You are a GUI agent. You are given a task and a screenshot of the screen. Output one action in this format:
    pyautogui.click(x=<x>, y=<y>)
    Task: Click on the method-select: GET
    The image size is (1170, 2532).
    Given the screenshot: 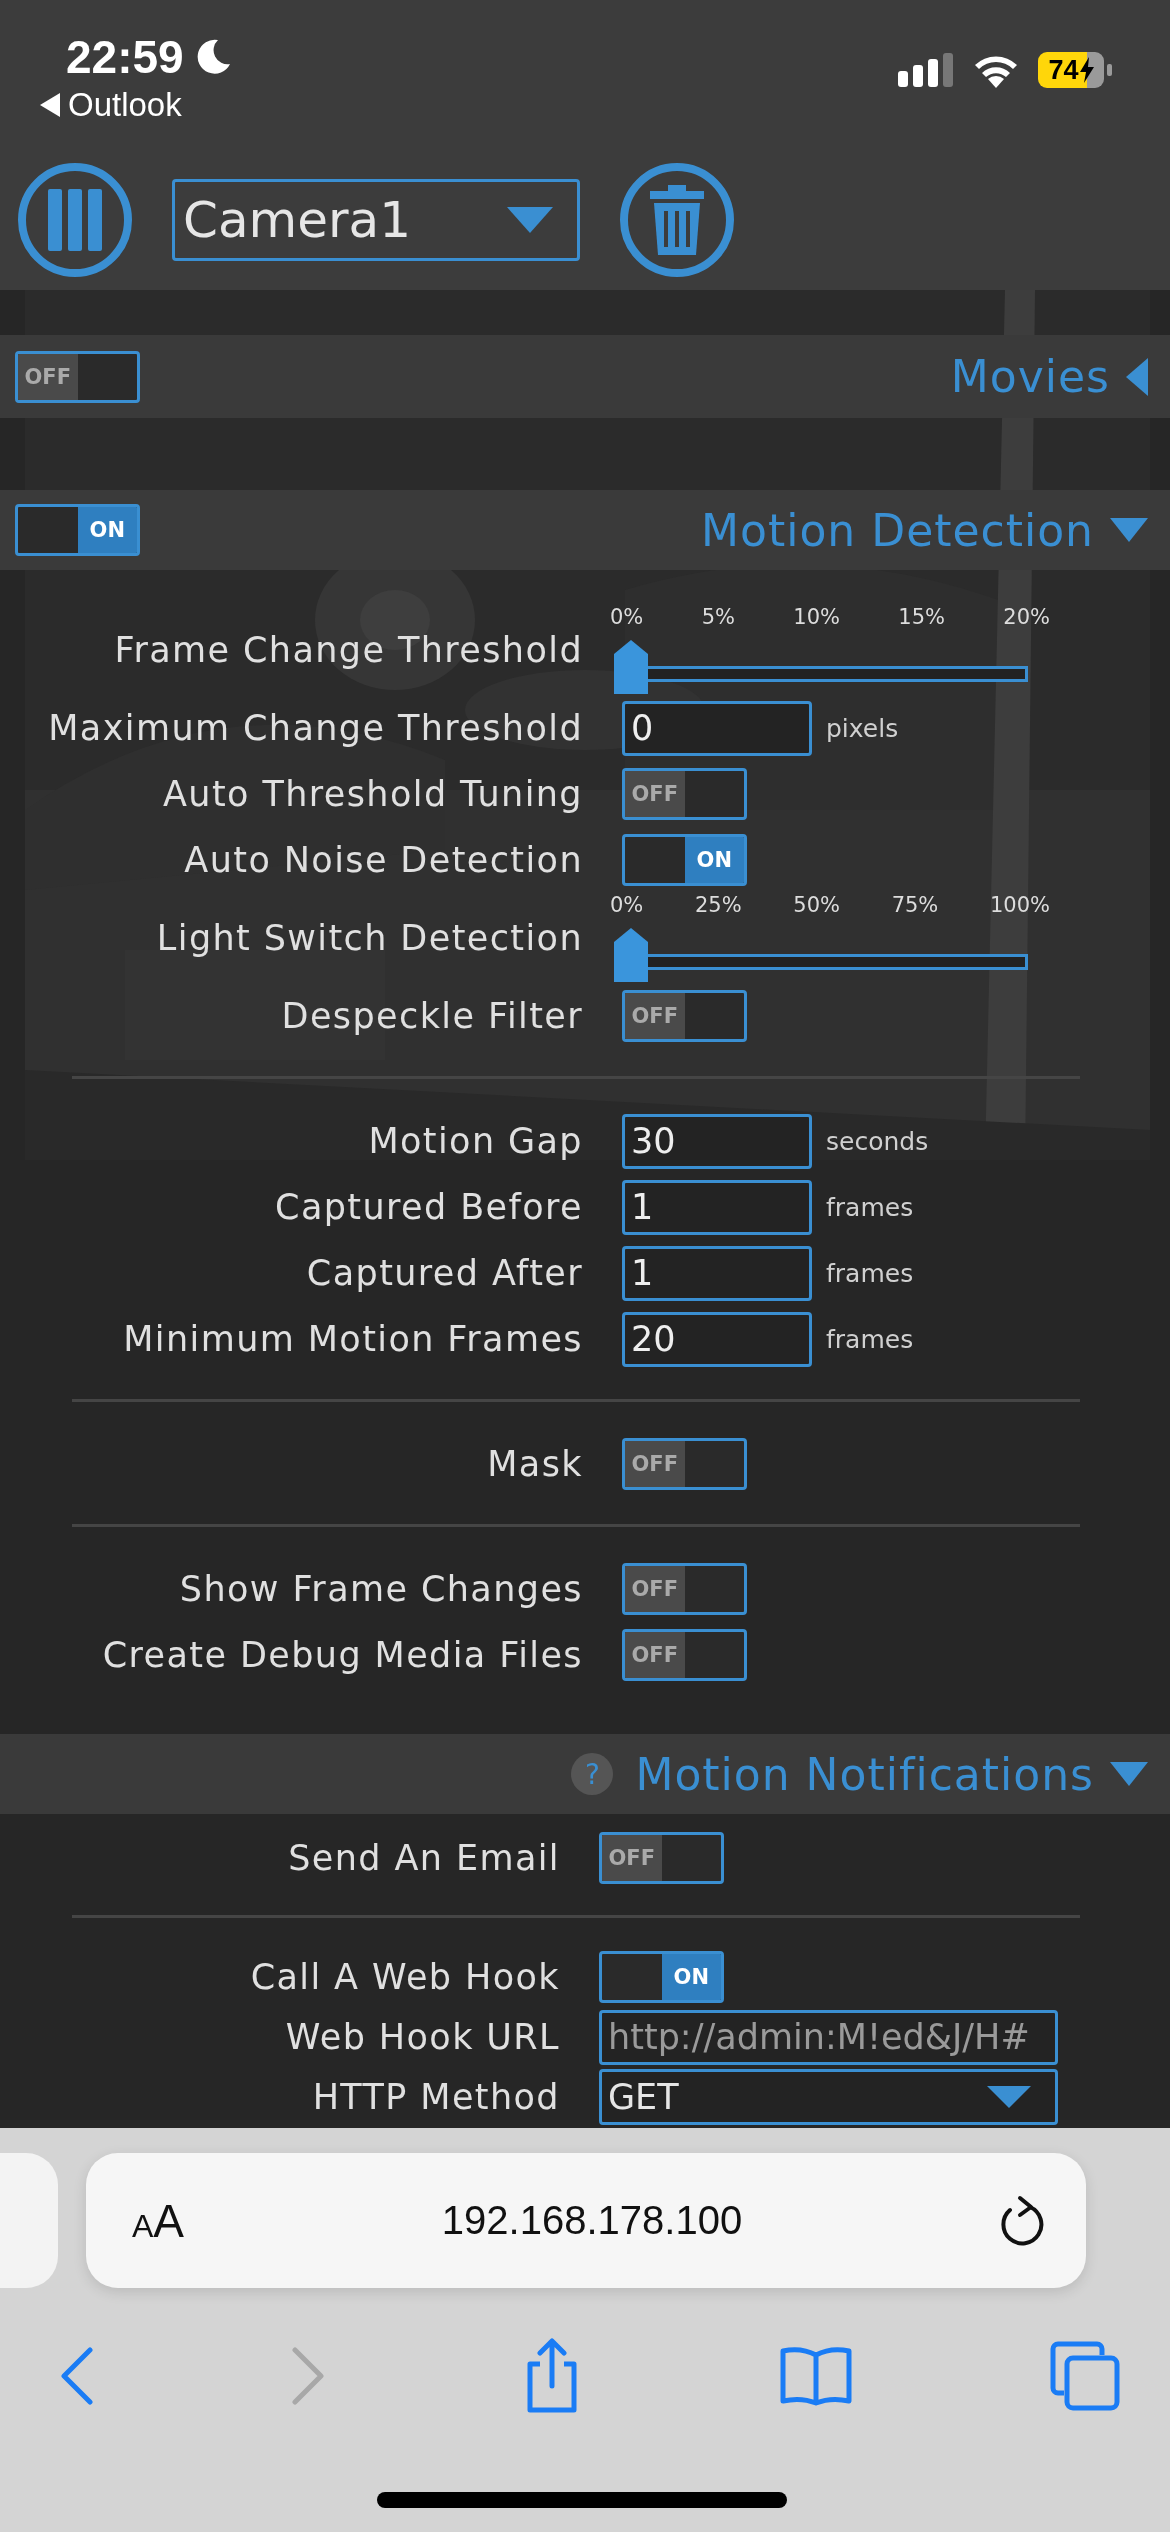 What is the action you would take?
    pyautogui.click(x=828, y=2097)
    